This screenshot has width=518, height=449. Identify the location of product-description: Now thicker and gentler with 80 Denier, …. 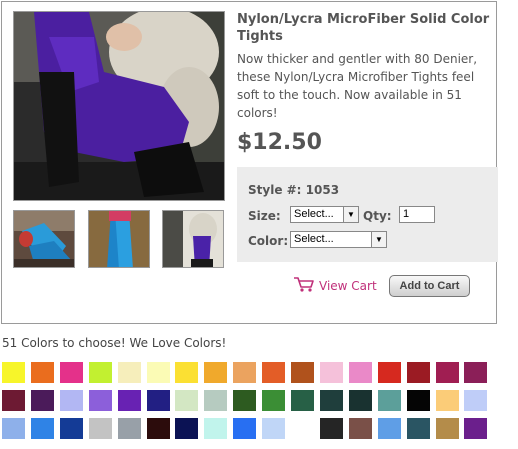
(357, 86).